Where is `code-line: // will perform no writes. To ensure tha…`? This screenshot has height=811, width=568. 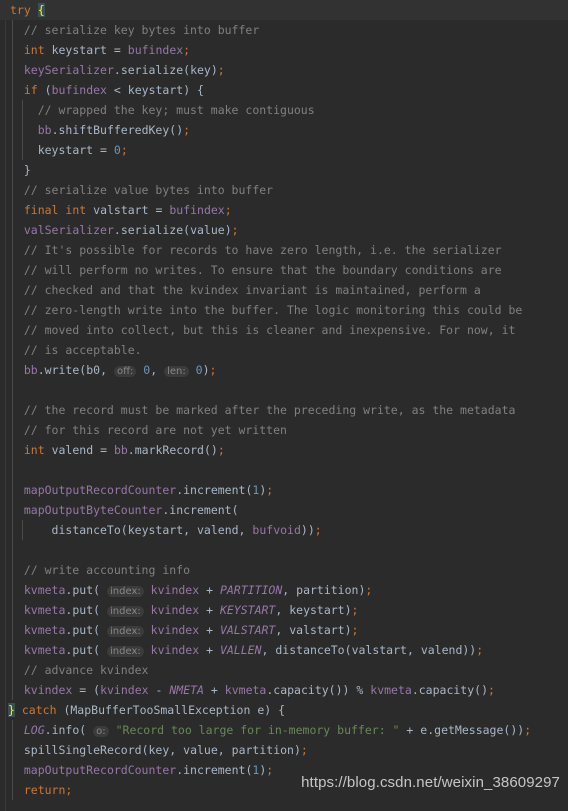 code-line: // will perform no writes. To ensure tha… is located at coordinates (284, 270).